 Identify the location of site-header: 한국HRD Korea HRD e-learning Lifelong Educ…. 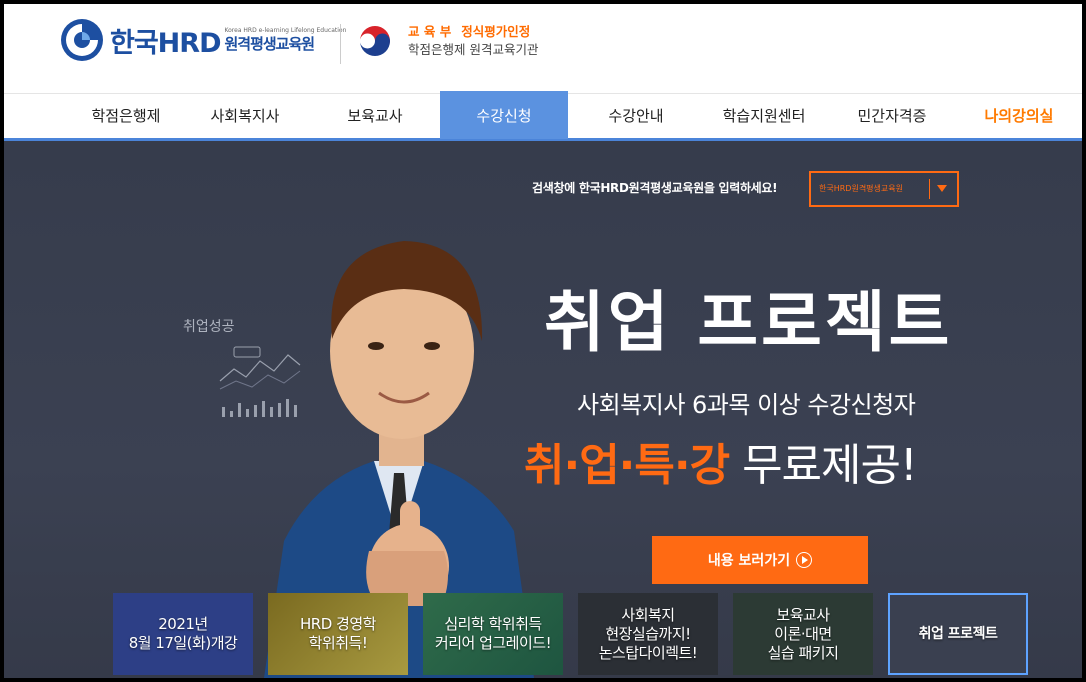
(543, 48).